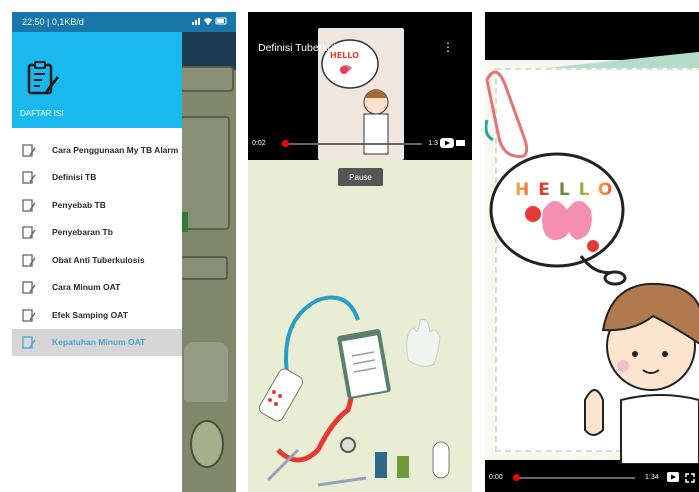 Image resolution: width=699 pixels, height=492 pixels. I want to click on menu-item-kepatuhan-minum-oat: Kepatuhan Minum OAT, so click(97, 342).